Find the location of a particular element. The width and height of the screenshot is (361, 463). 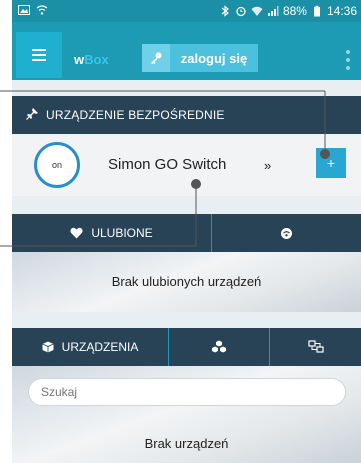

network-icon is located at coordinates (315, 346).